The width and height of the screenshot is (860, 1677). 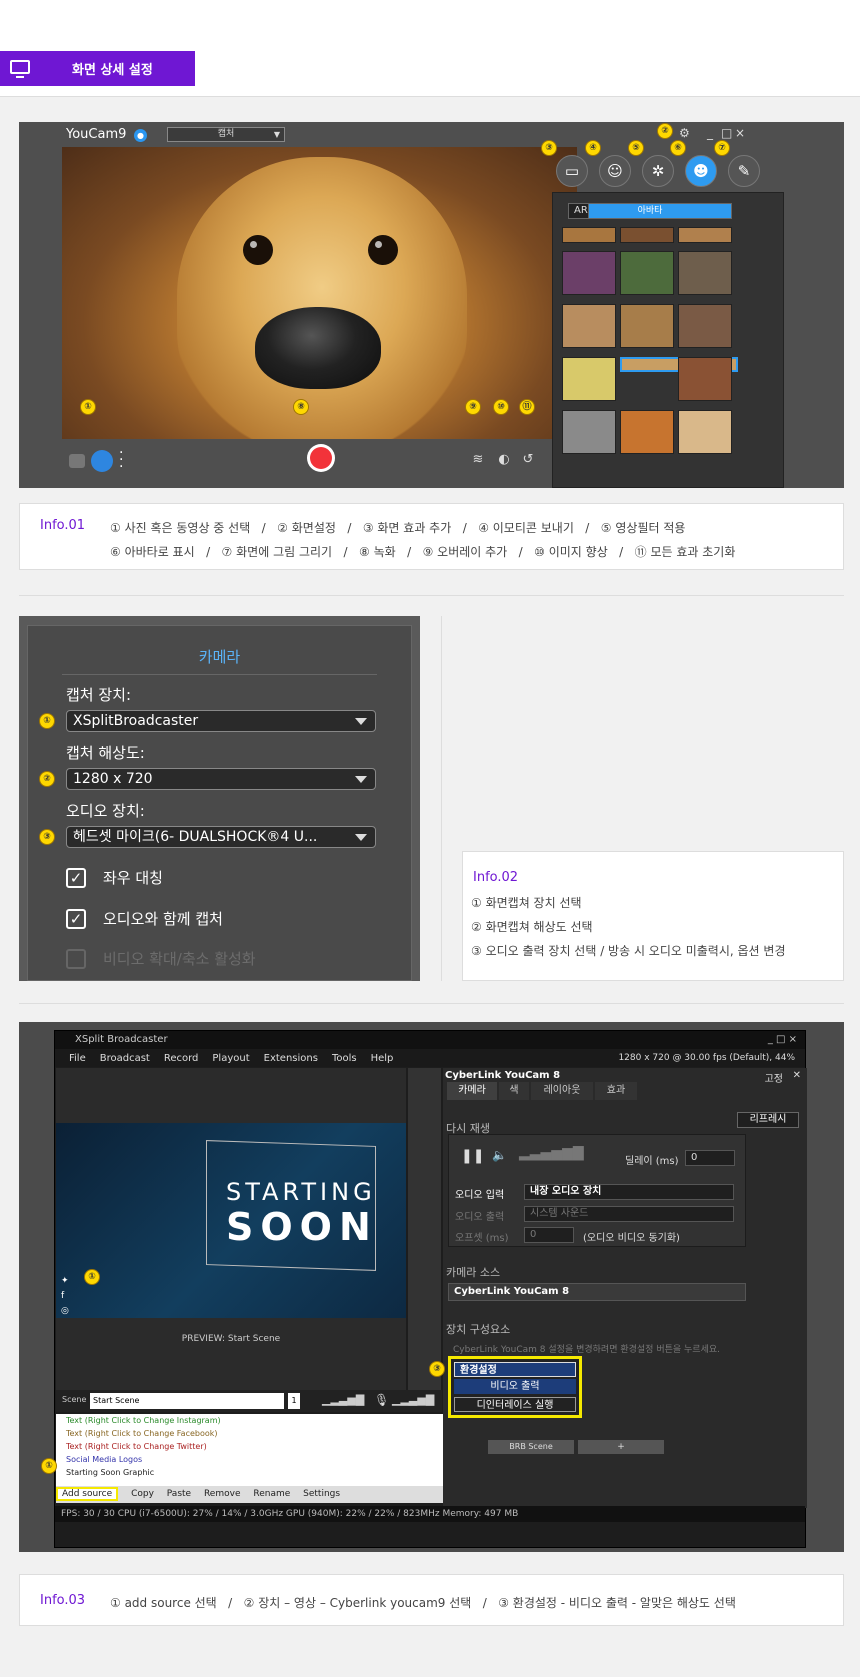 I want to click on scene-input: Start Scene, so click(x=187, y=1401).